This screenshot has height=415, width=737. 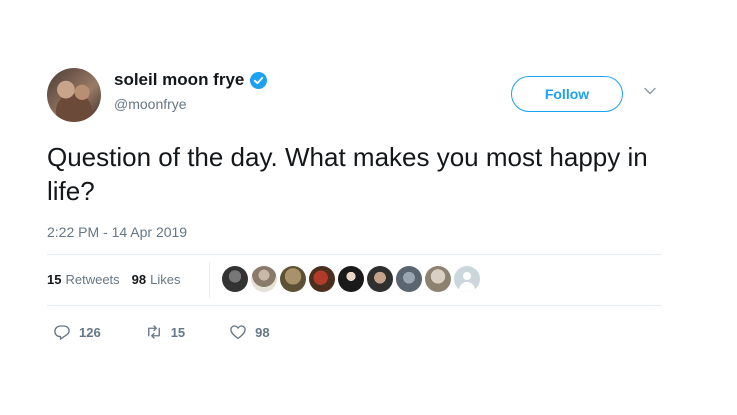 I want to click on default-avatar-icon, so click(x=467, y=279).